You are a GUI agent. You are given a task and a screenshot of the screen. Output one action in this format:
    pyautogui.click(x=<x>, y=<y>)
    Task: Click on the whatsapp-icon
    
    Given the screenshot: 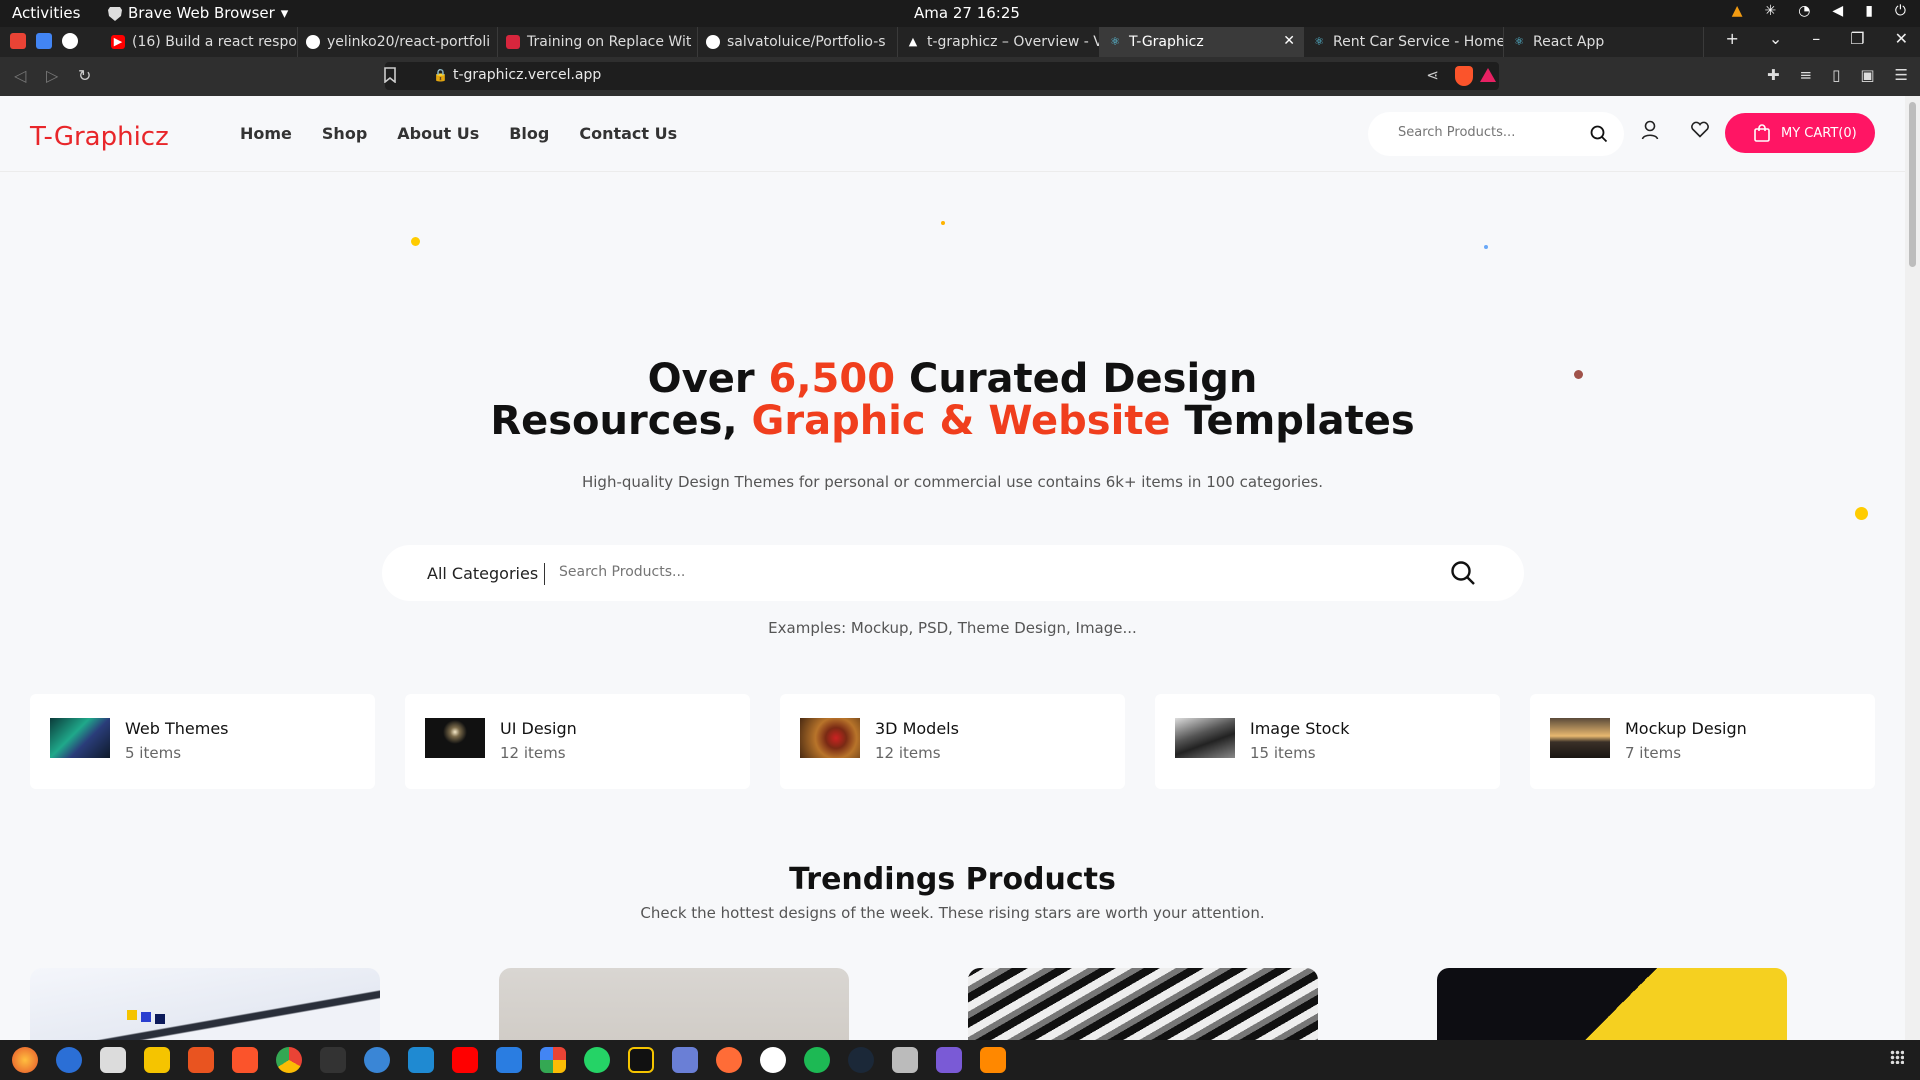 What is the action you would take?
    pyautogui.click(x=597, y=1060)
    